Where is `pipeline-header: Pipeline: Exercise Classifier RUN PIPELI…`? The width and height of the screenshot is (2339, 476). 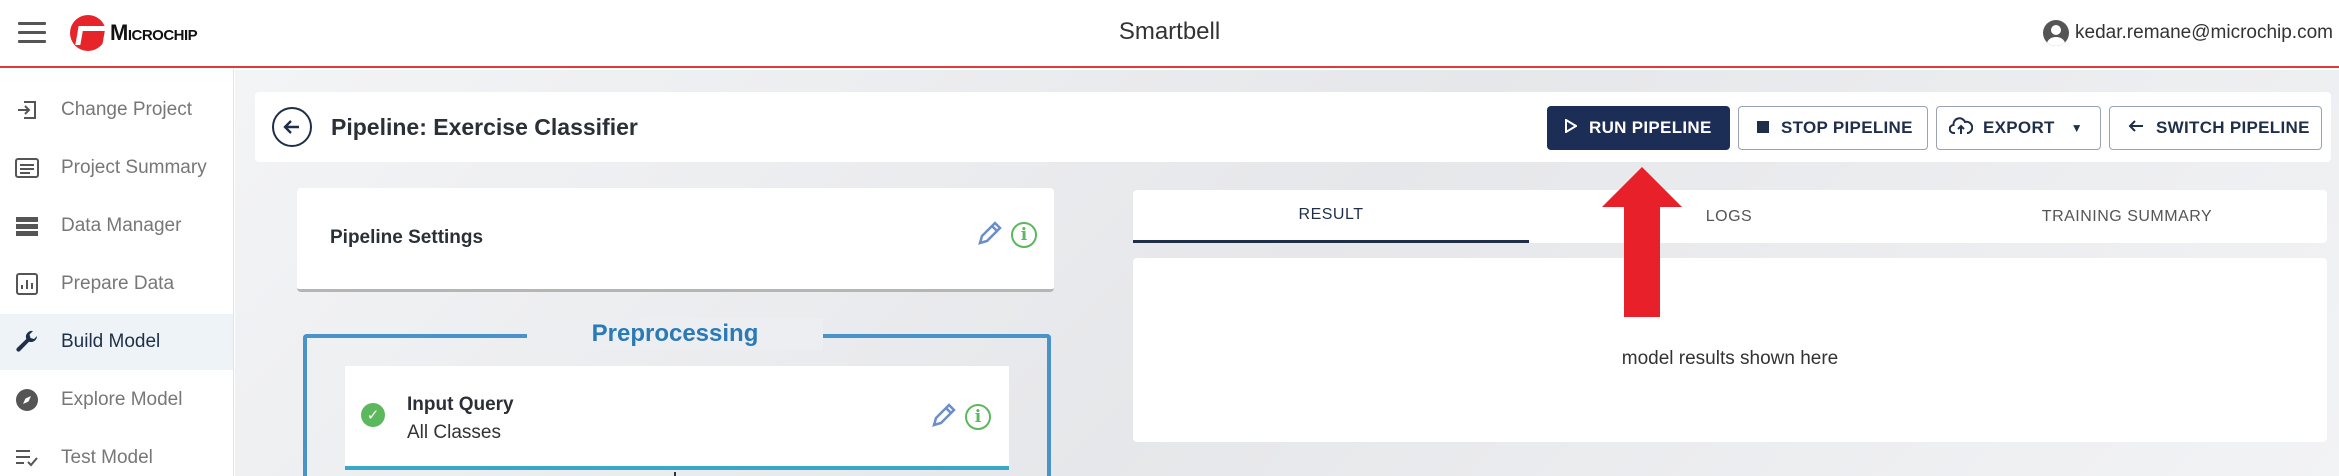 pipeline-header: Pipeline: Exercise Classifier RUN PIPELI… is located at coordinates (1293, 127).